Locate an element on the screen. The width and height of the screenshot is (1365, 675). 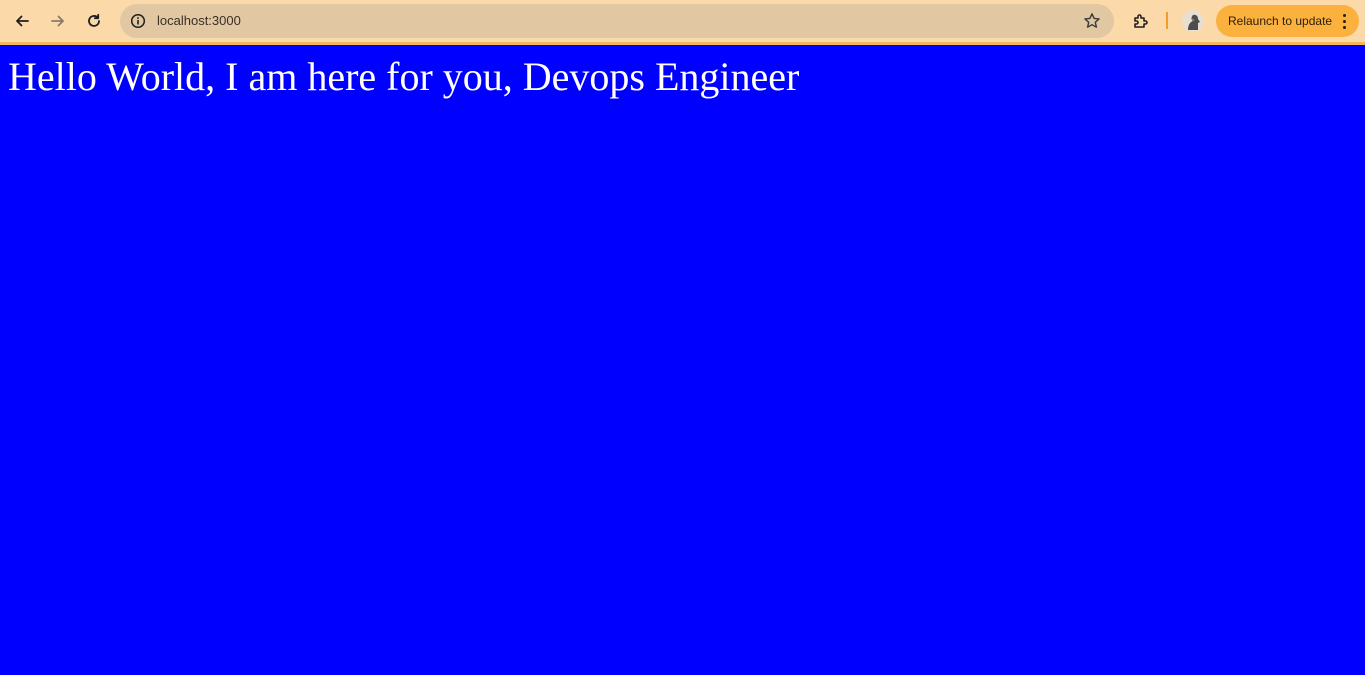
back-button is located at coordinates (22, 21).